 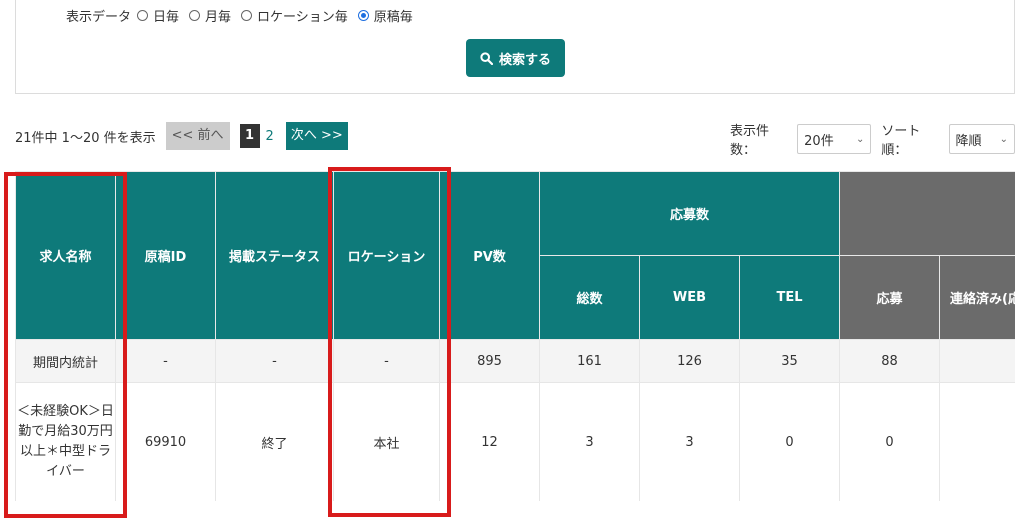 What do you see at coordinates (689, 441) in the screenshot?
I see `web-cell: 3` at bounding box center [689, 441].